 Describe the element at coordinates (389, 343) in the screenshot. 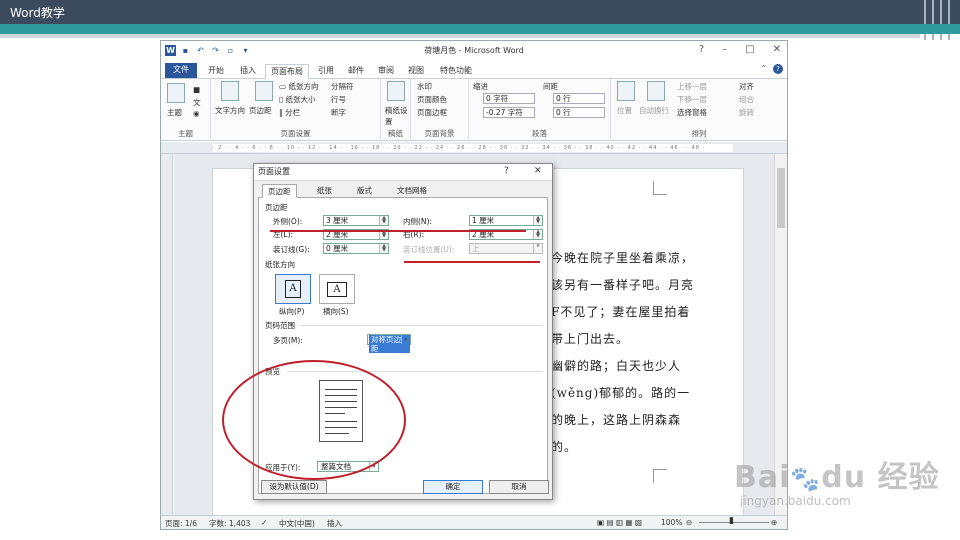

I see `multiple-pages-select: 对称页边距 ▾` at that location.